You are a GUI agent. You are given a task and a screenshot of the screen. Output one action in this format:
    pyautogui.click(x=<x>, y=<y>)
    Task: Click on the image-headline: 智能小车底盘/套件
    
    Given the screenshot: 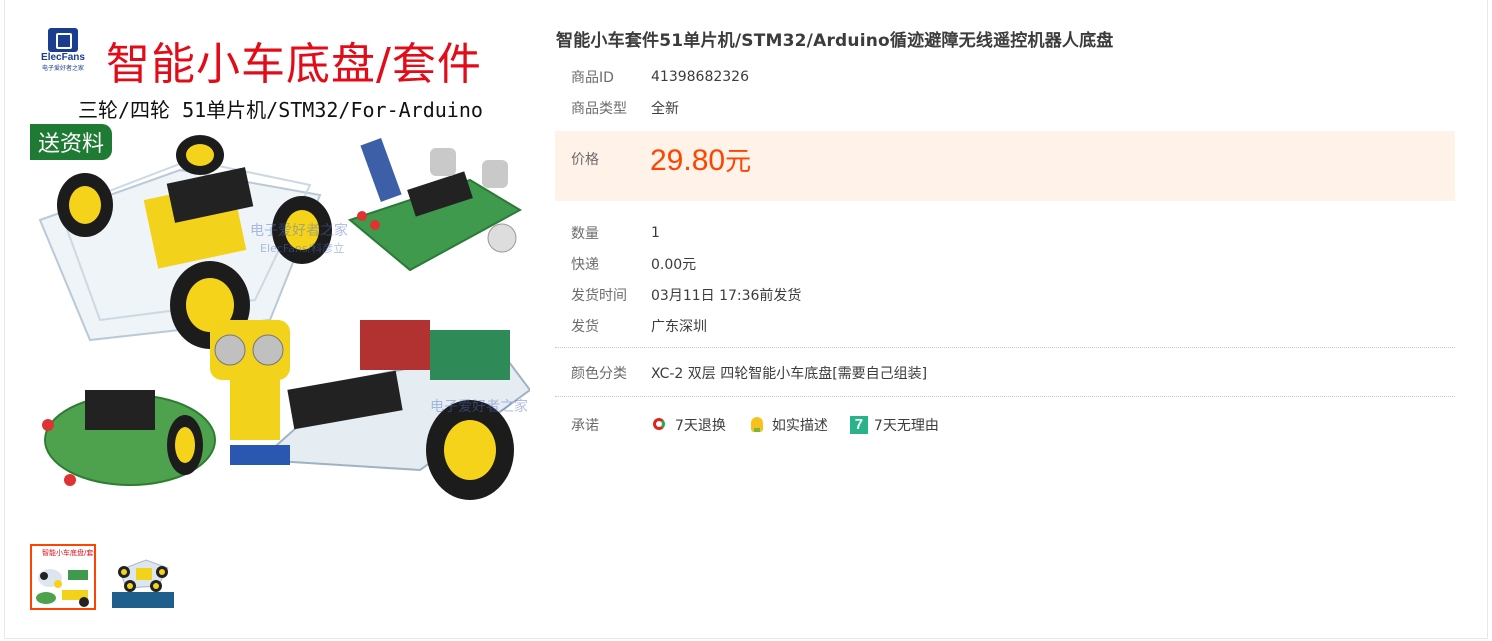 What is the action you would take?
    pyautogui.click(x=294, y=64)
    